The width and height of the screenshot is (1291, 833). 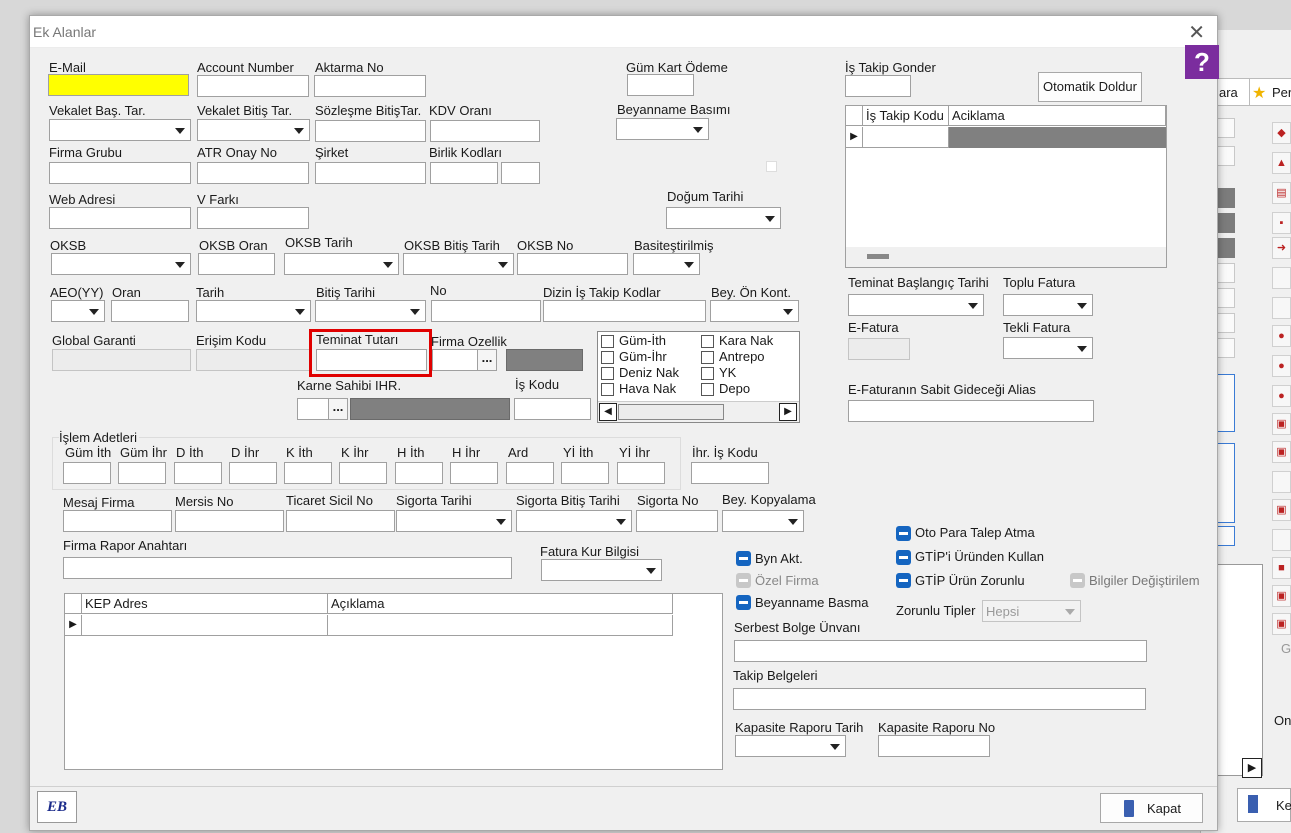 I want to click on toolbar-icon: ▪, so click(x=1281, y=223).